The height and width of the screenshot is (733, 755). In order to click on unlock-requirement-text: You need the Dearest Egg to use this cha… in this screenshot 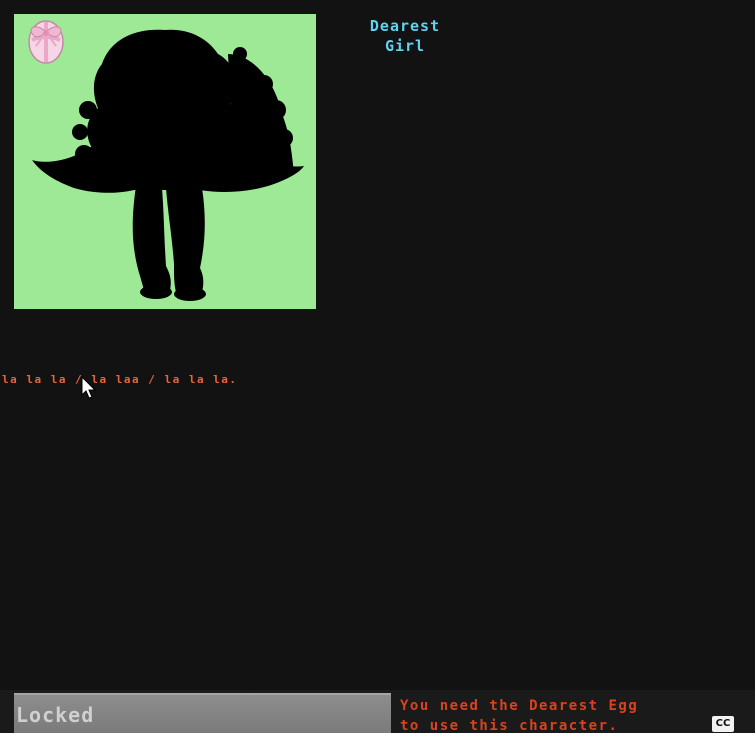, I will do `click(519, 715)`.